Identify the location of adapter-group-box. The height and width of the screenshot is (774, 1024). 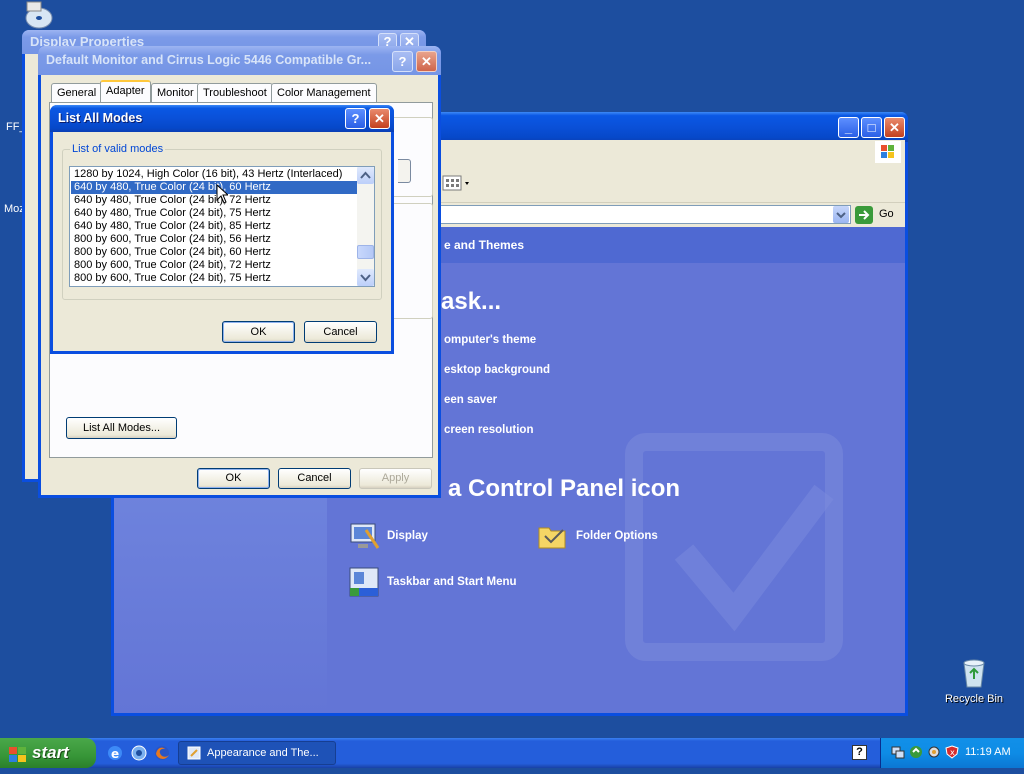
(412, 157).